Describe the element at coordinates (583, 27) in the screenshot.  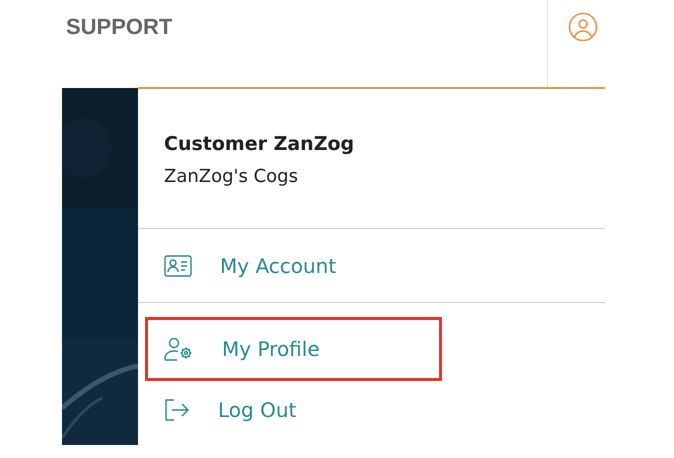
I see `user-avatar-icon` at that location.